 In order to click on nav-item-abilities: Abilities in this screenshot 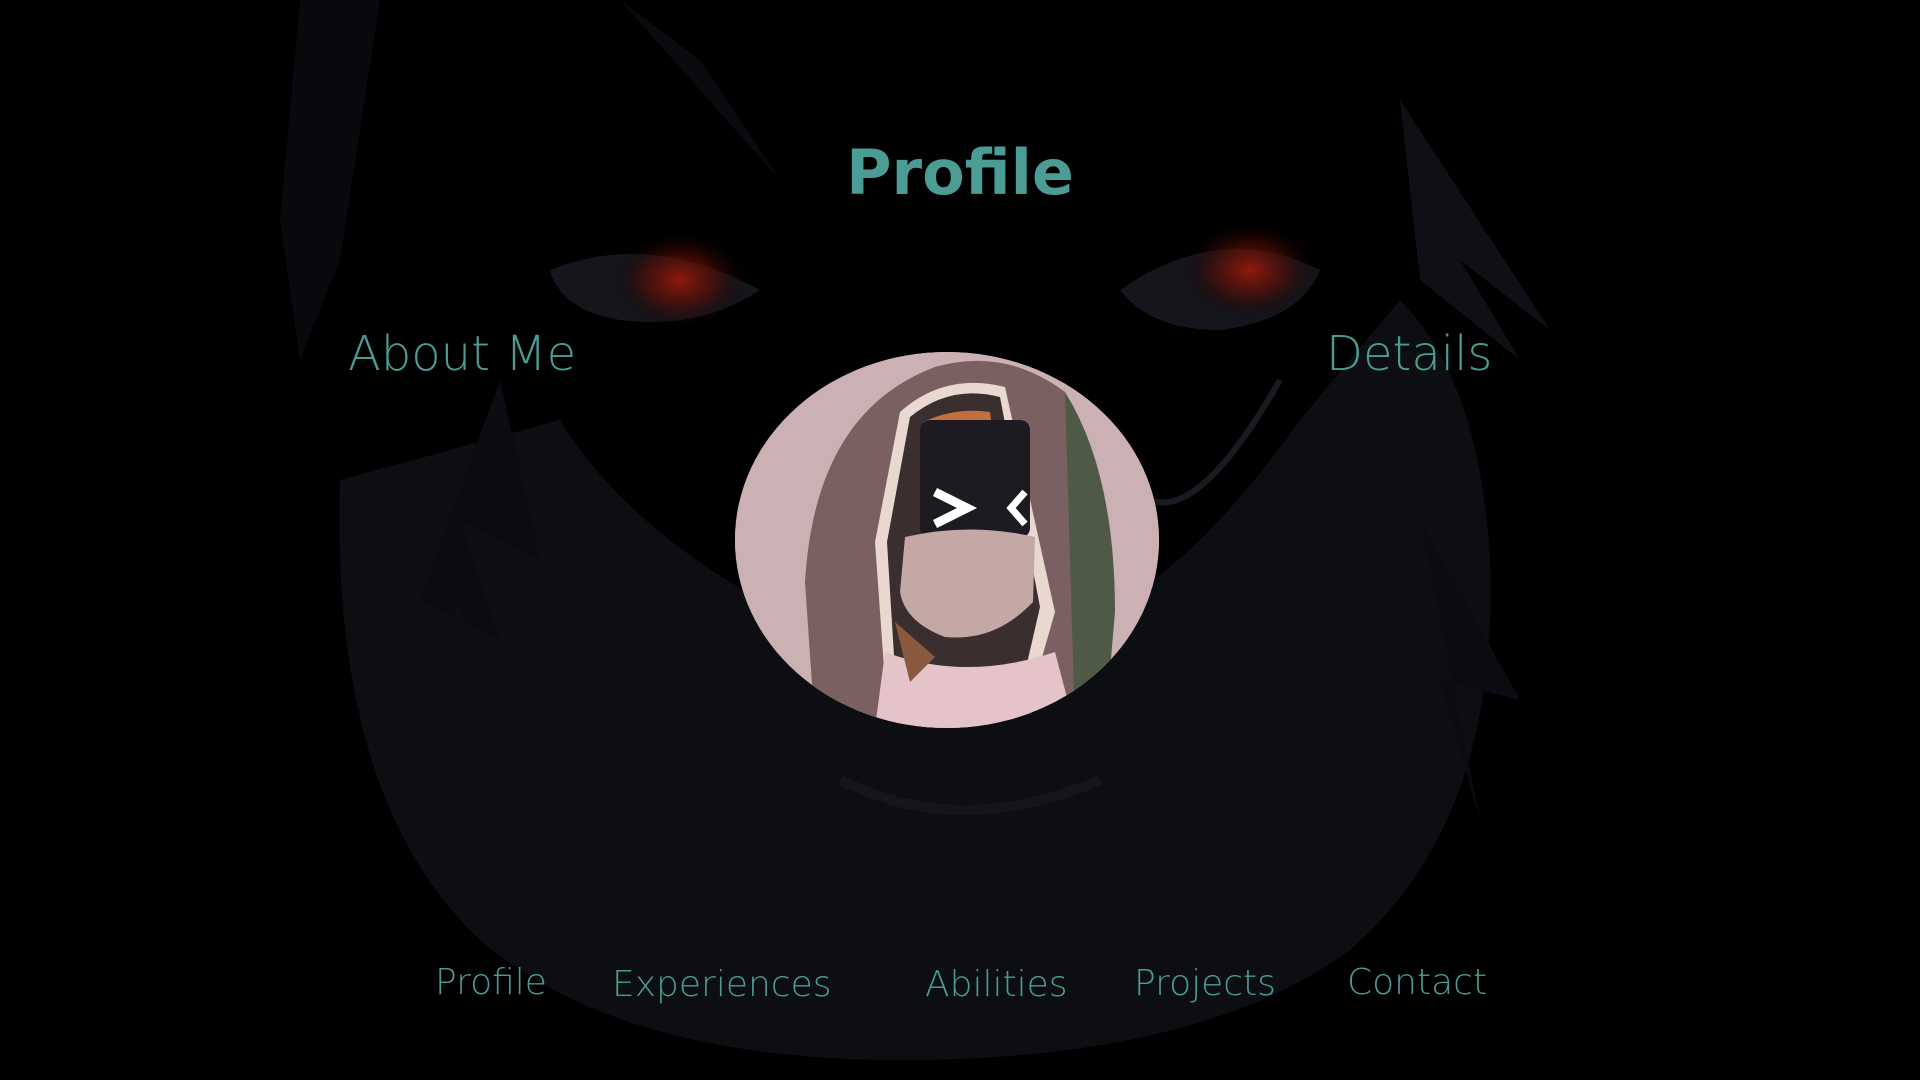, I will do `click(996, 984)`.